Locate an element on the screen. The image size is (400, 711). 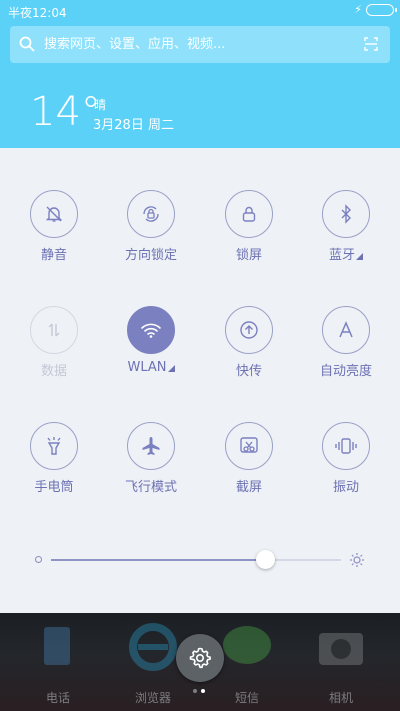
page-indicator is located at coordinates (201, 692).